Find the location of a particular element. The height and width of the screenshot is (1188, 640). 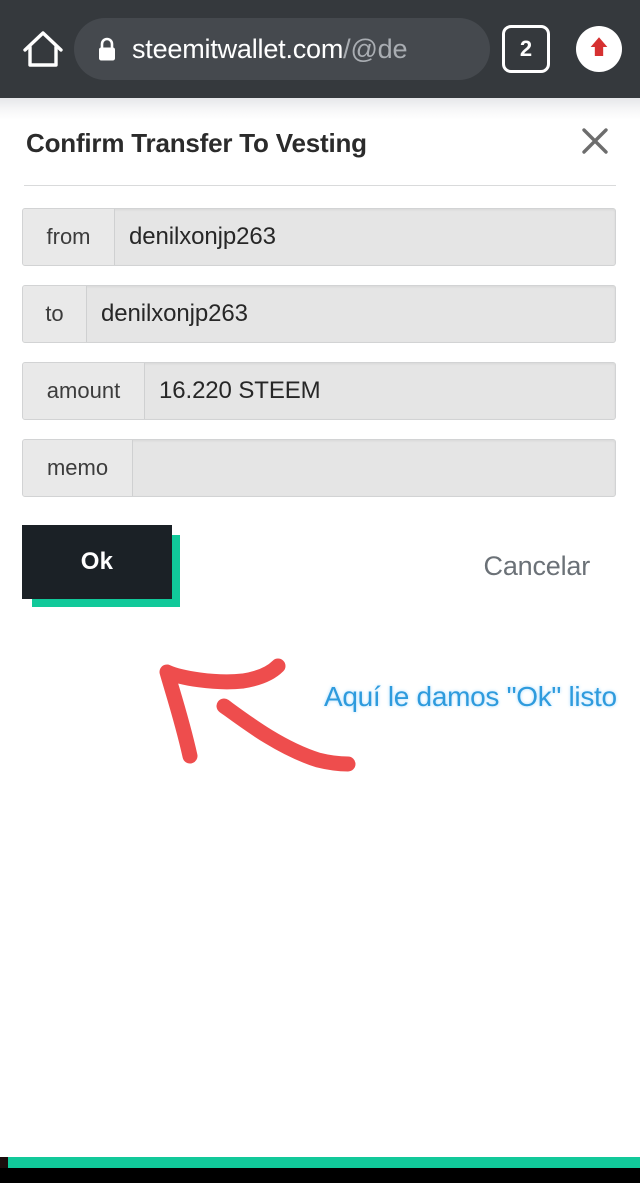

tab-counter-button: 2 is located at coordinates (526, 49).